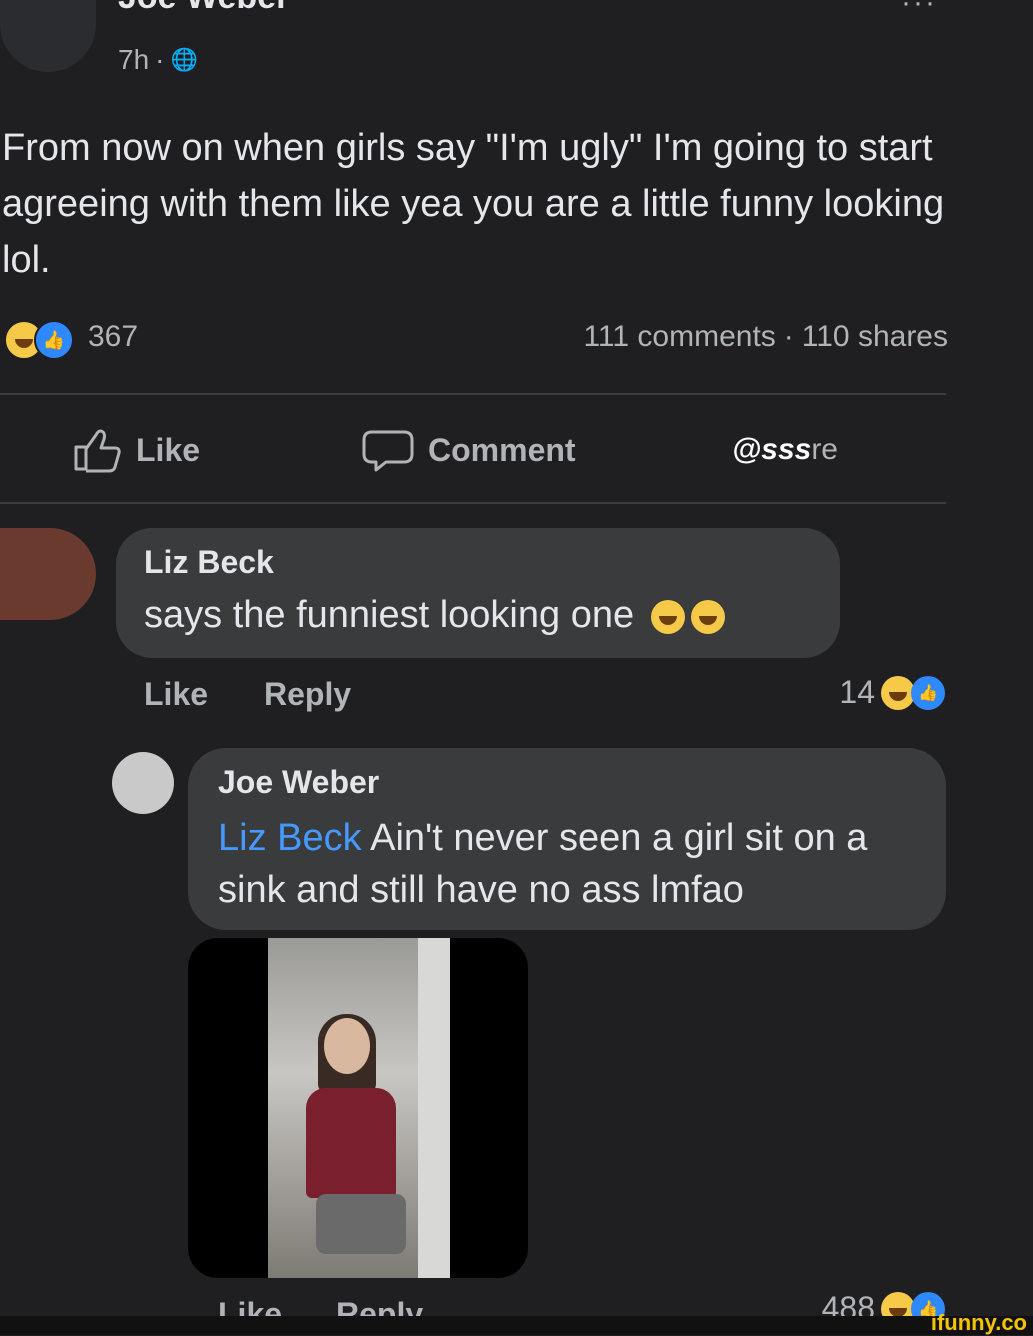 The height and width of the screenshot is (1336, 1033). What do you see at coordinates (772, 449) in the screenshot?
I see `watermark-badge: @sss` at bounding box center [772, 449].